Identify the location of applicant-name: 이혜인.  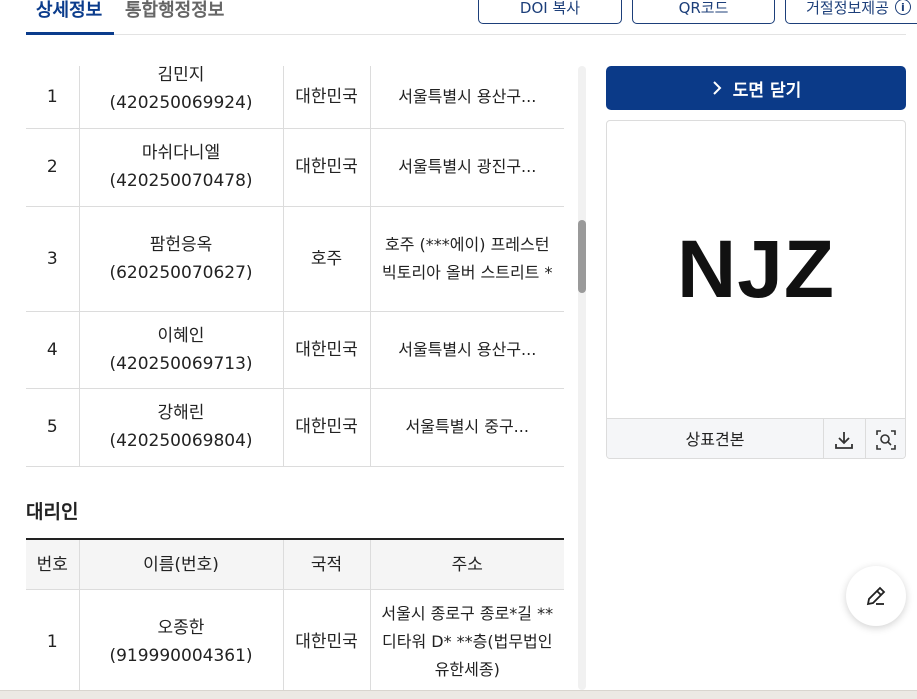
(181, 335).